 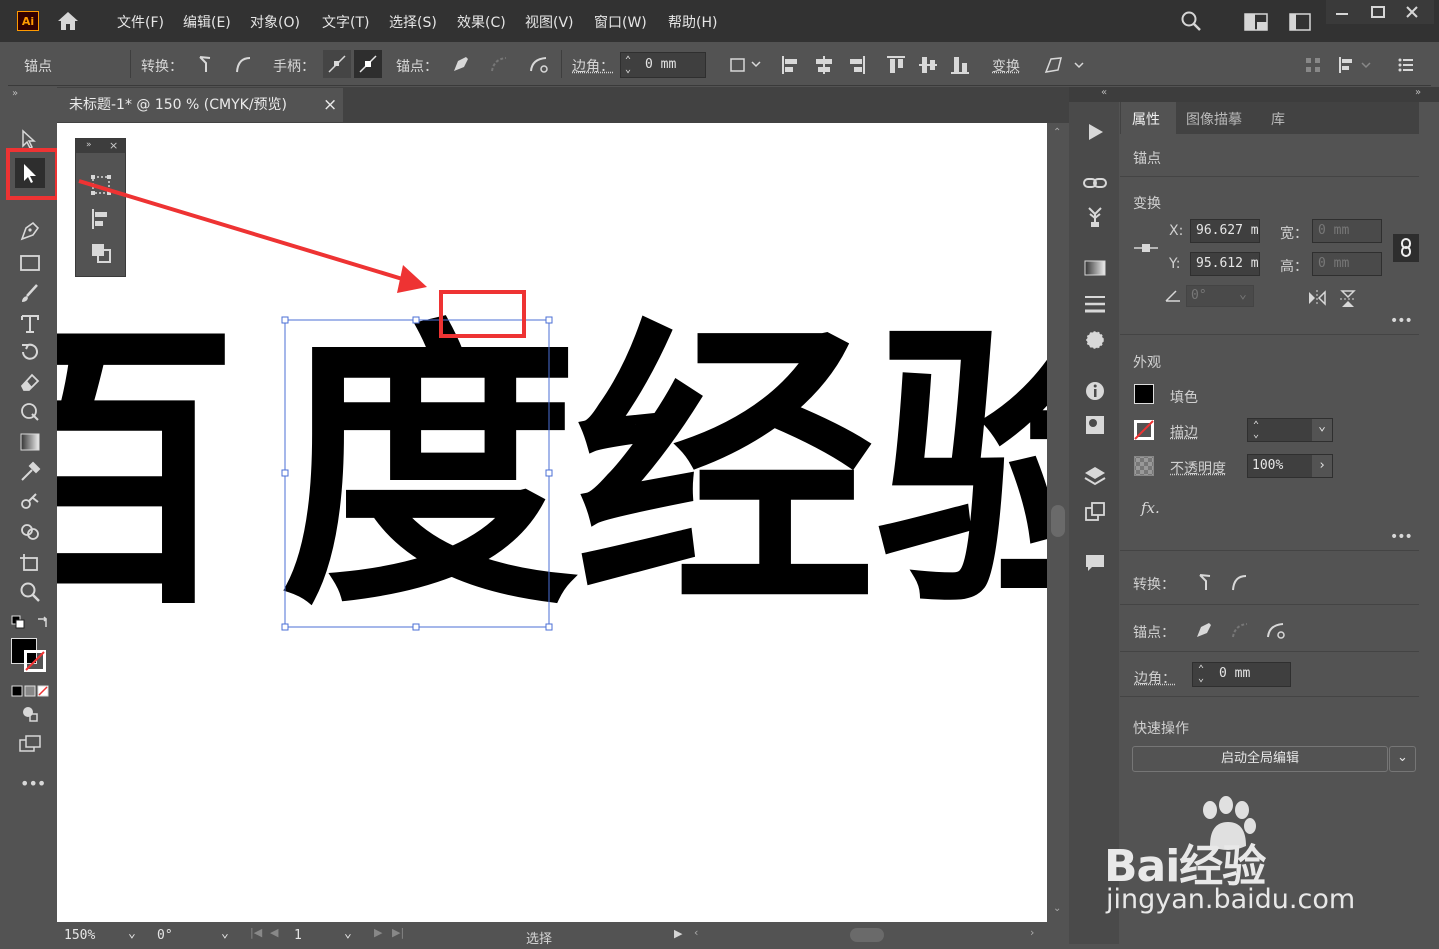 What do you see at coordinates (326, 936) in the screenshot?
I see `artboard-select: 1 ⌄` at bounding box center [326, 936].